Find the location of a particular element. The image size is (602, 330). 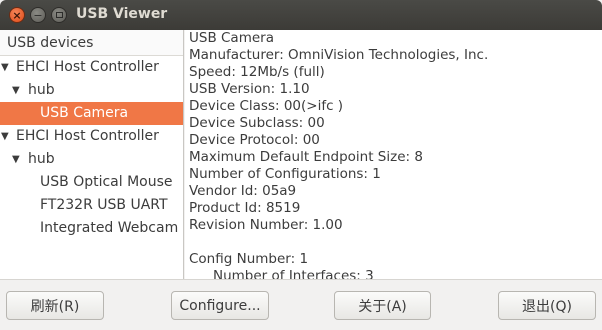

info-usb-version: USB Version: 1.10 is located at coordinates (249, 89).